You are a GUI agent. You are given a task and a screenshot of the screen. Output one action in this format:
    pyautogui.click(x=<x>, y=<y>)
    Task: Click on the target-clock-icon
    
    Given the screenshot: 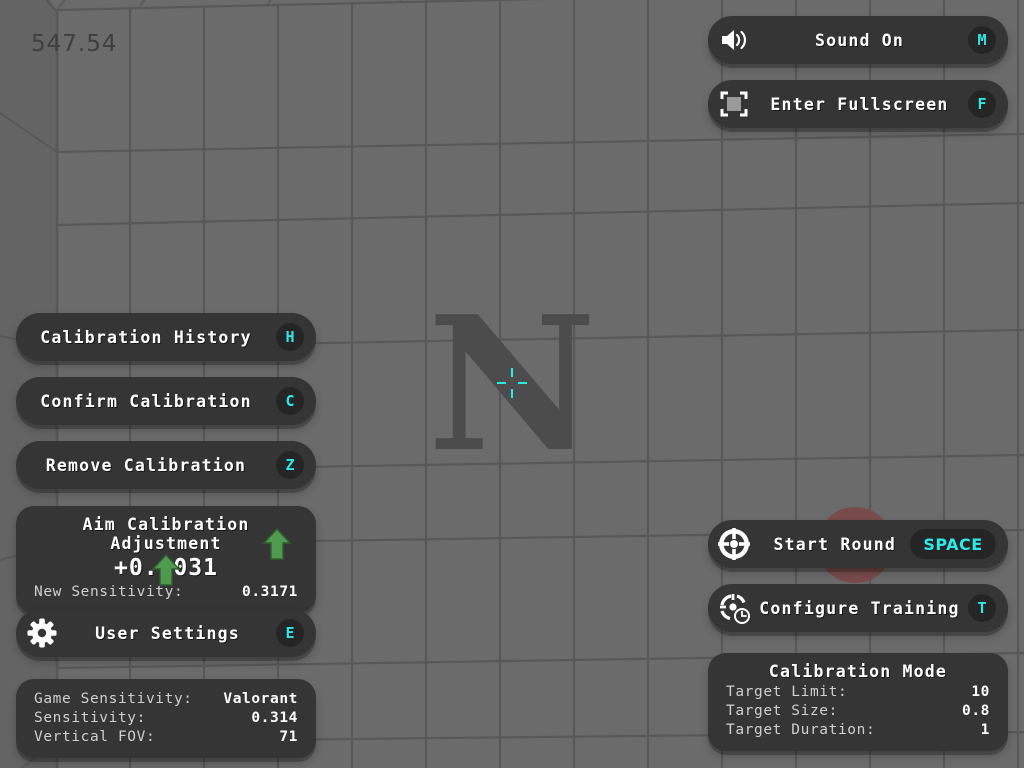 What is the action you would take?
    pyautogui.click(x=734, y=608)
    